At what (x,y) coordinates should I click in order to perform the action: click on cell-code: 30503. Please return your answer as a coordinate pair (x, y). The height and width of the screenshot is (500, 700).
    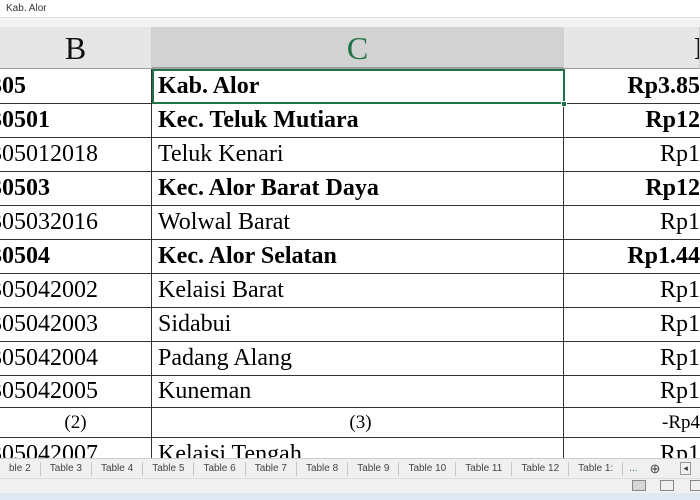
    Looking at the image, I should click on (76, 188).